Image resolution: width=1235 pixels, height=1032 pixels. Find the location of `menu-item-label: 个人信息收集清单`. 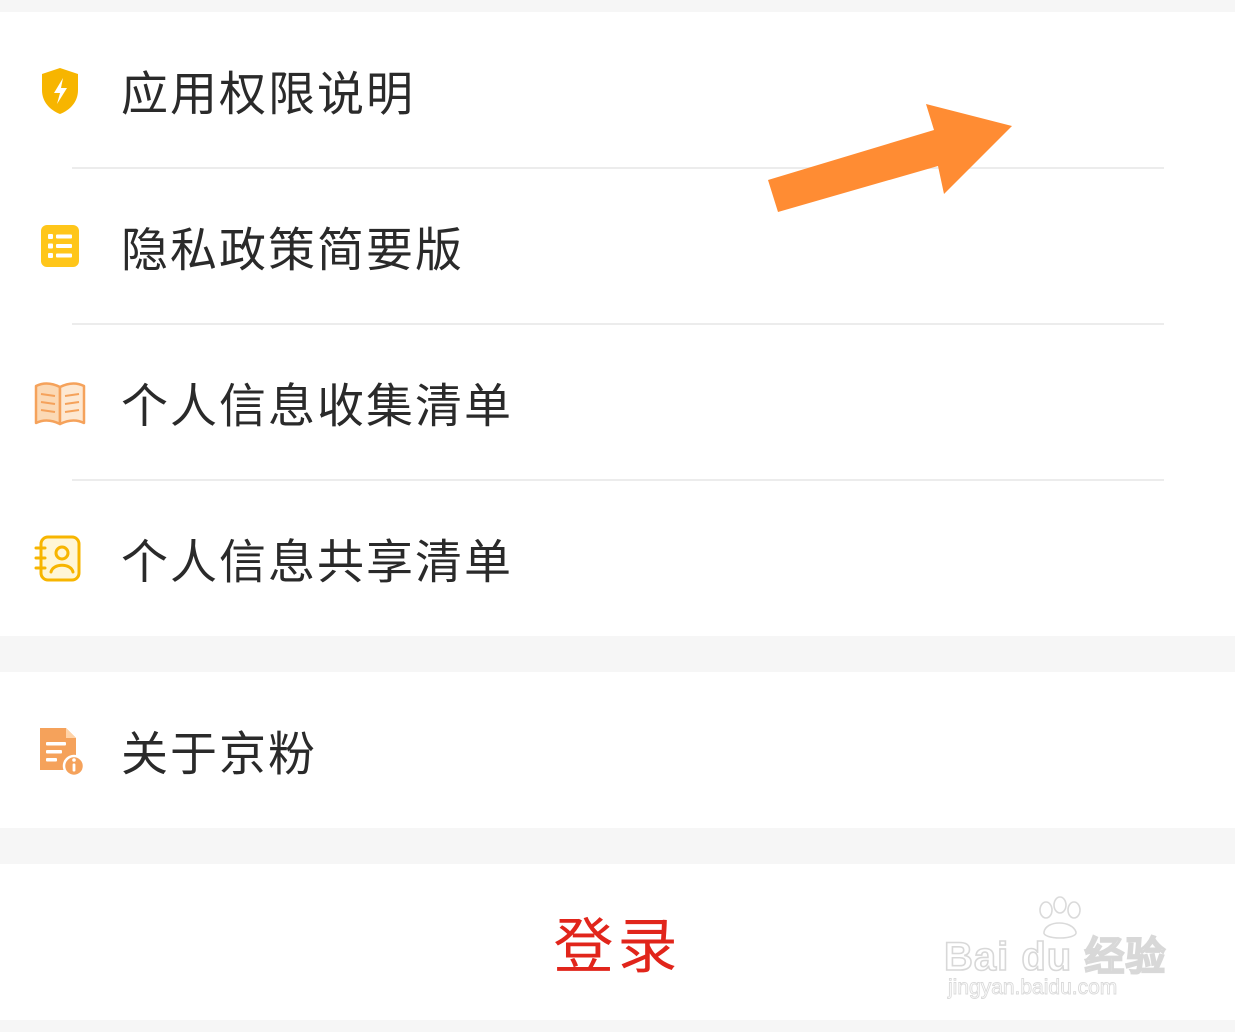

menu-item-label: 个人信息收集清单 is located at coordinates (317, 407).